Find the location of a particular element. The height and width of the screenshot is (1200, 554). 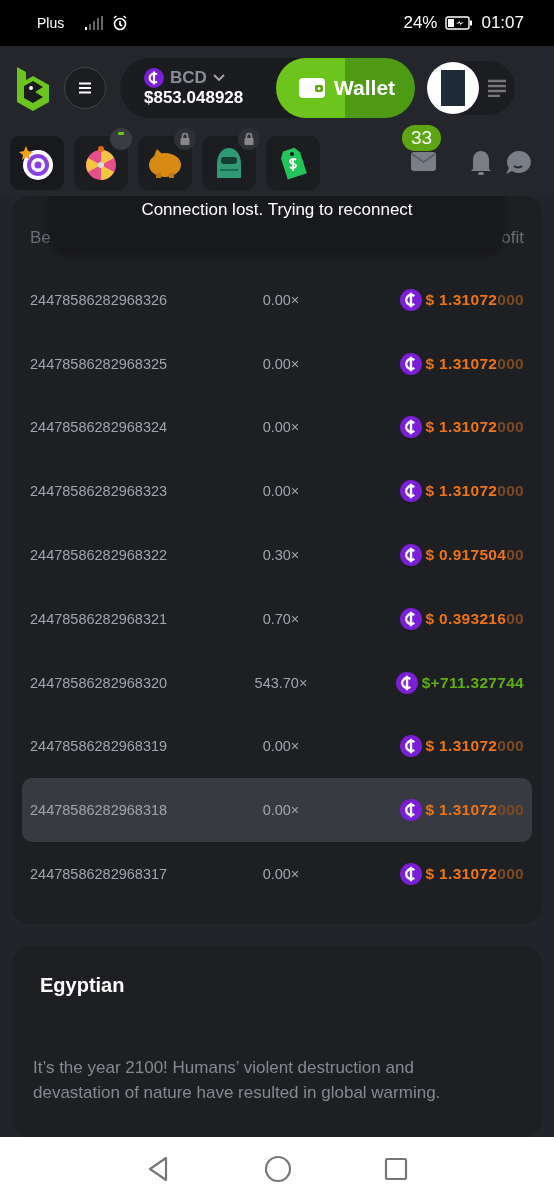

robot-icon is located at coordinates (229, 163).